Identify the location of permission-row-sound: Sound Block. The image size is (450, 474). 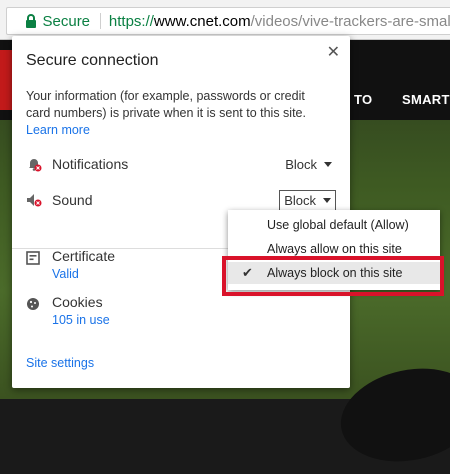
(181, 200).